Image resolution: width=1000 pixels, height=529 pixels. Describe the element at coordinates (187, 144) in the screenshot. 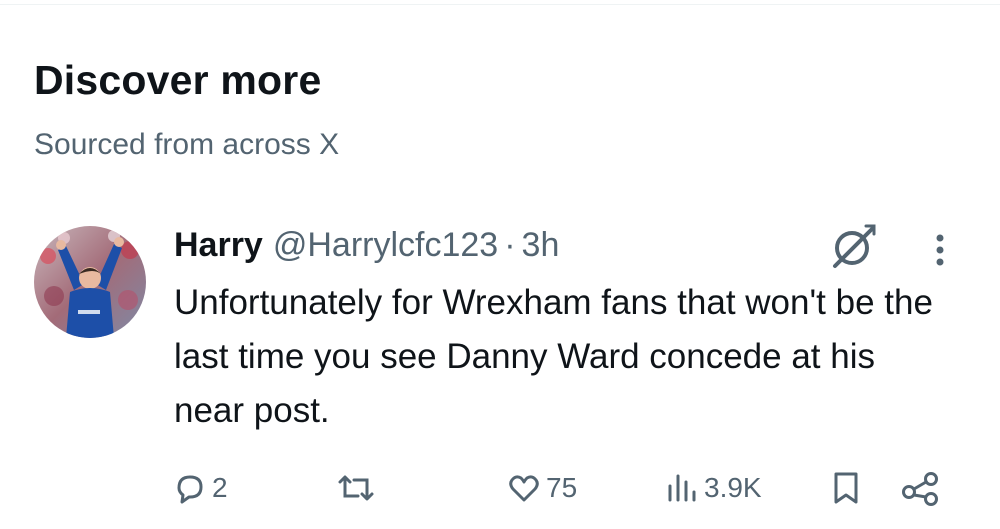

I see `section-subtitle: Sourced from across X` at that location.